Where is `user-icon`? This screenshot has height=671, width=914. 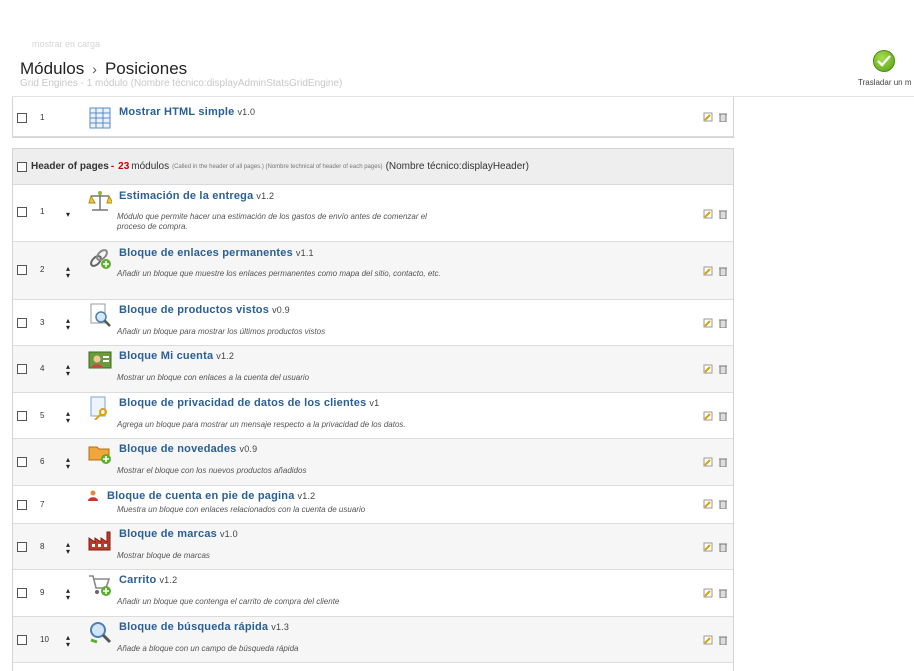 user-icon is located at coordinates (93, 494).